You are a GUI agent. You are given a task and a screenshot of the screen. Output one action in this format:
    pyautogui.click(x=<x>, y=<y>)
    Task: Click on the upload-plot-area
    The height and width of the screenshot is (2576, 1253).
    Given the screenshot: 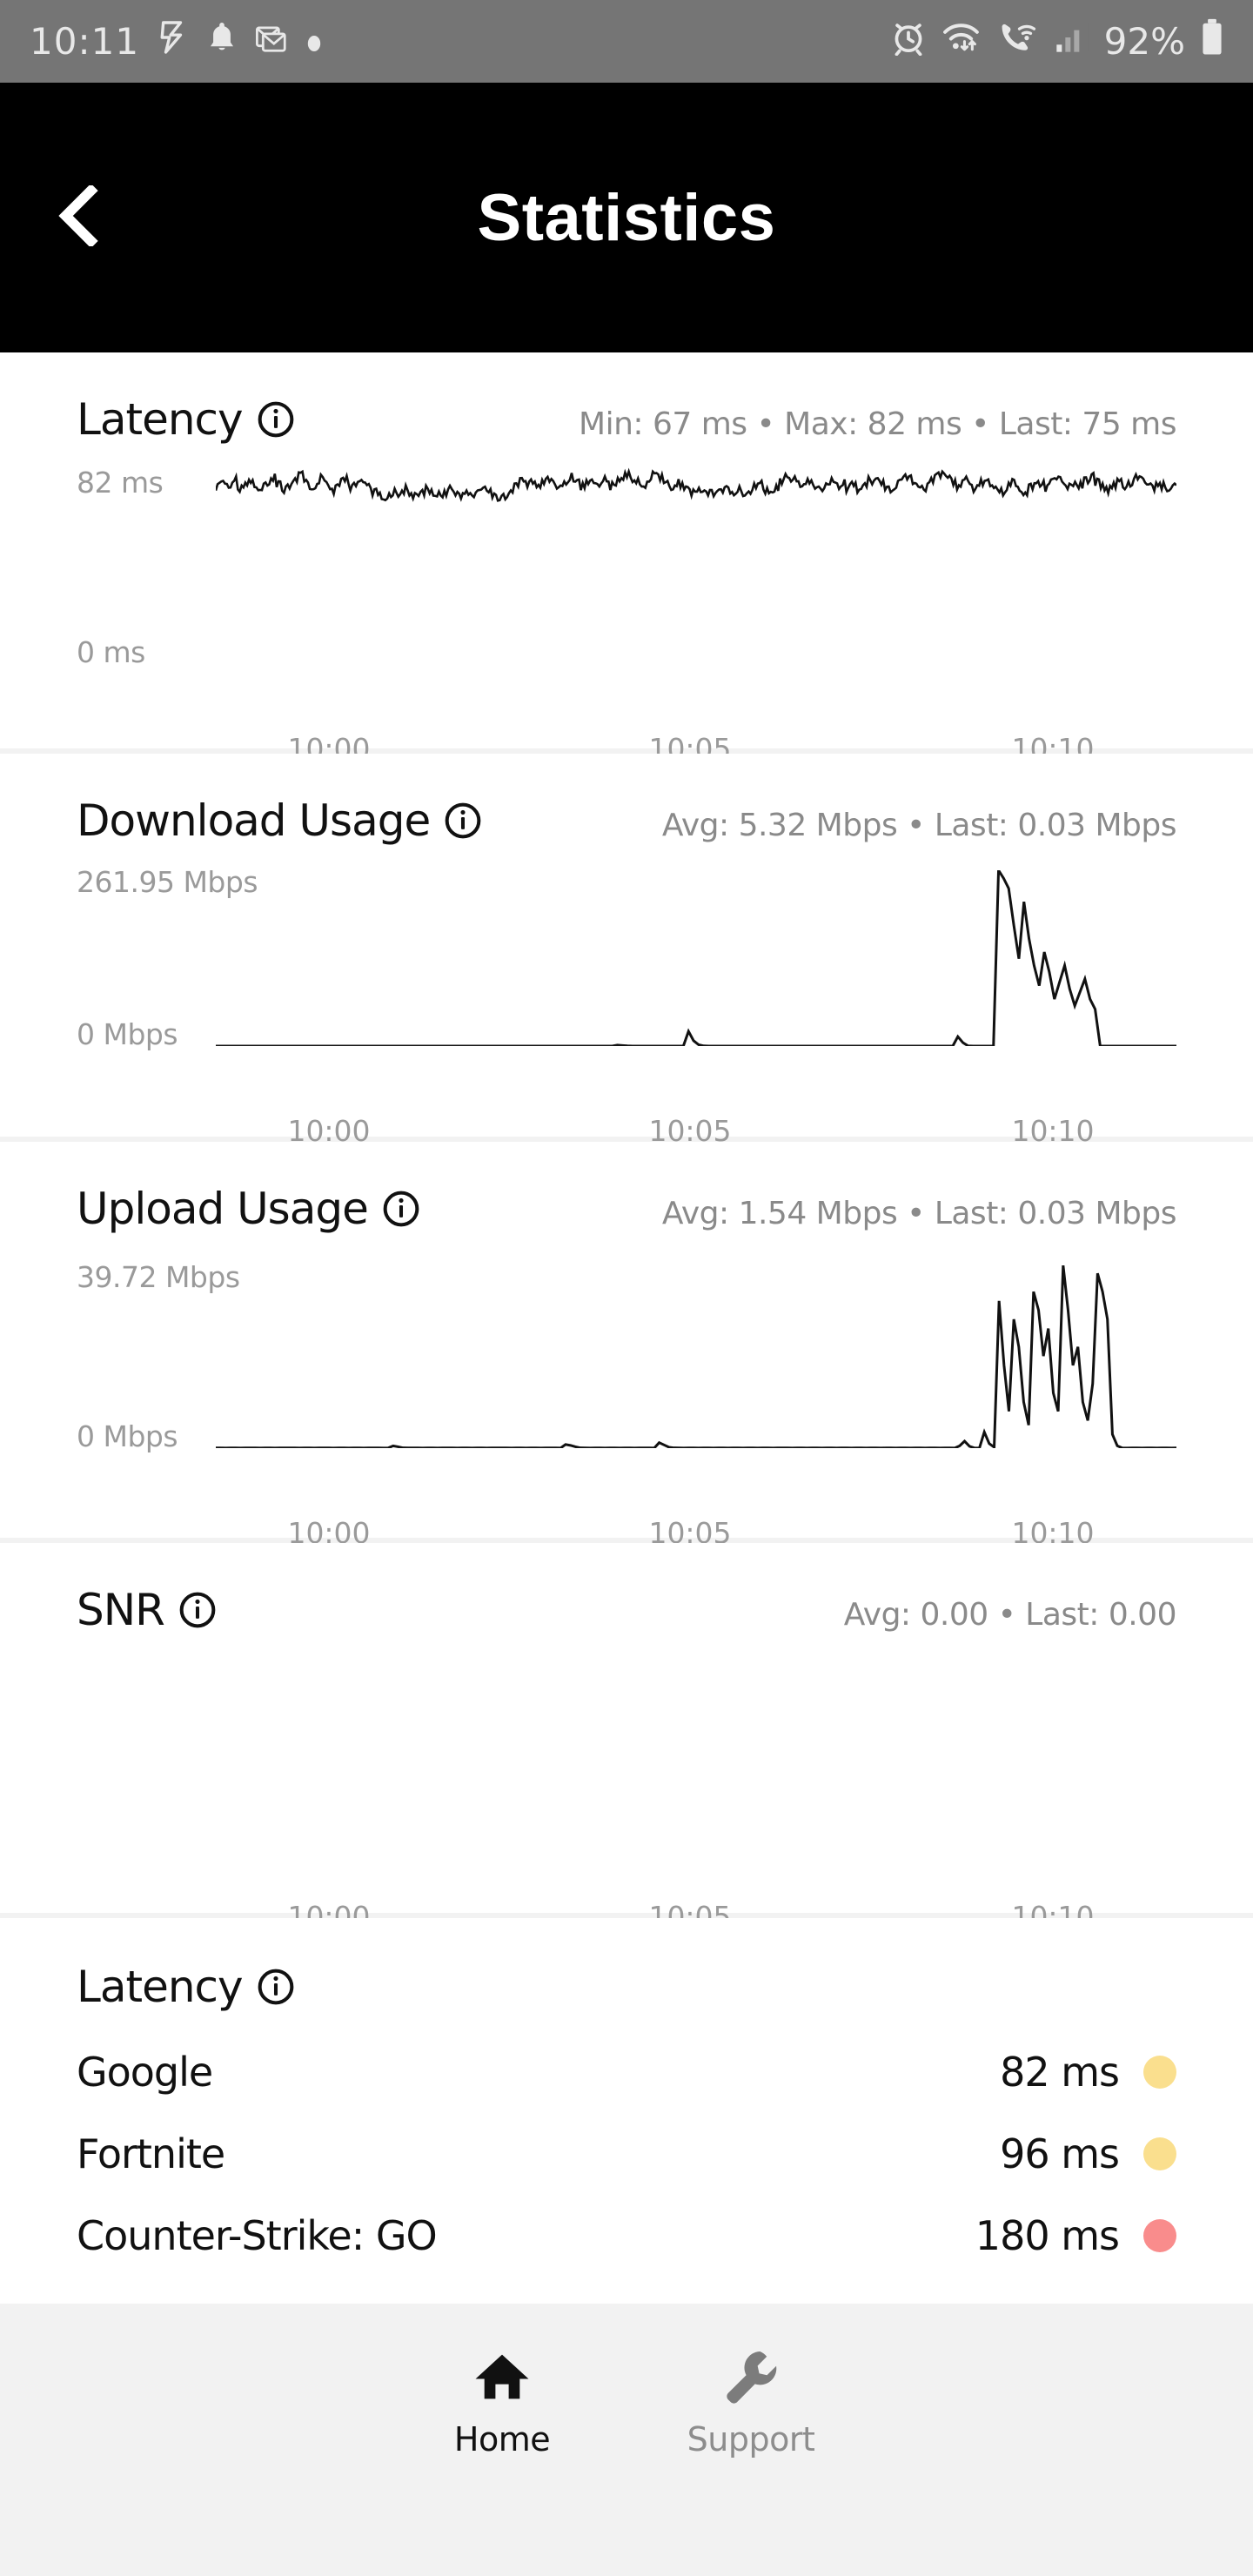 What is the action you would take?
    pyautogui.click(x=696, y=1356)
    